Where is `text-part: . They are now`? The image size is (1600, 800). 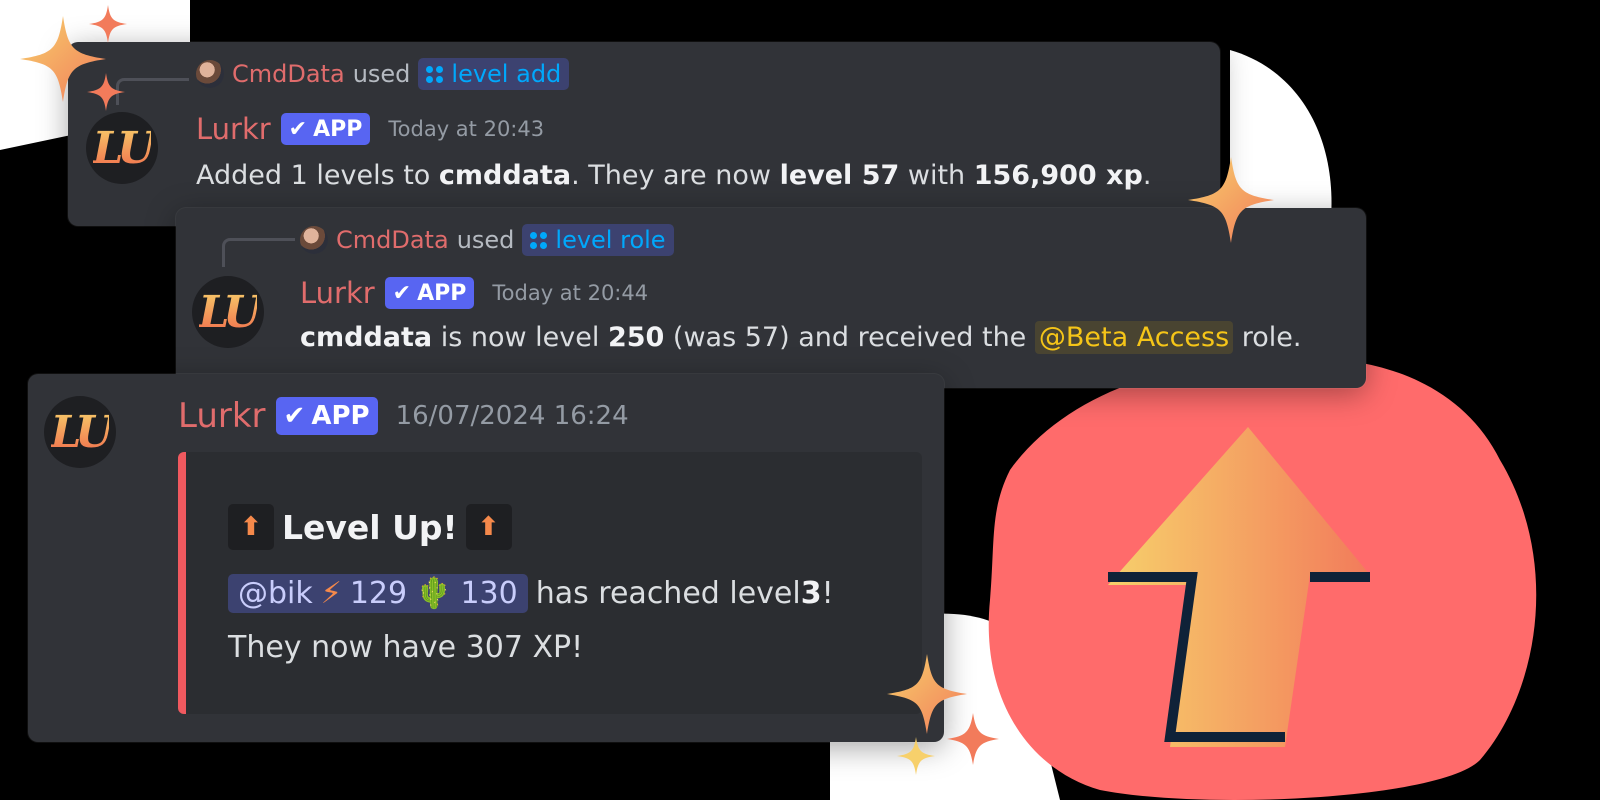
text-part: . They are now is located at coordinates (675, 175).